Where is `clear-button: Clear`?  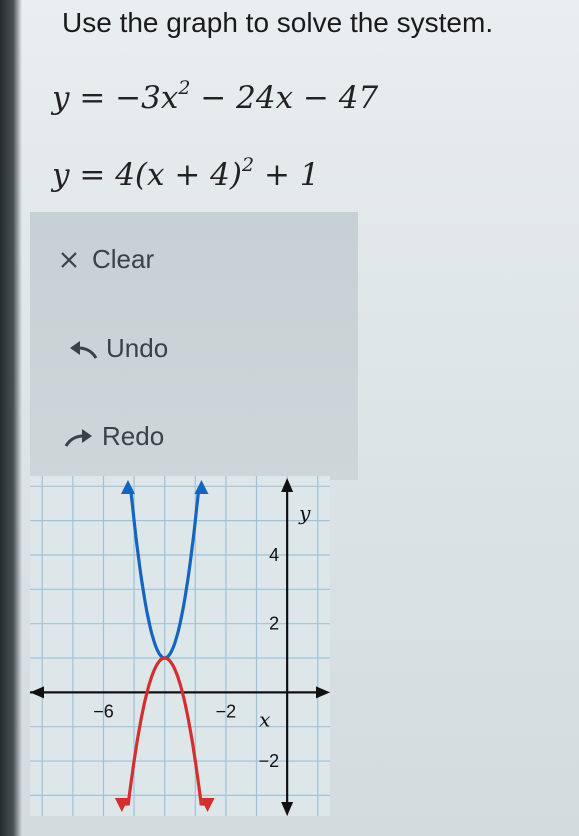 clear-button: Clear is located at coordinates (103, 259).